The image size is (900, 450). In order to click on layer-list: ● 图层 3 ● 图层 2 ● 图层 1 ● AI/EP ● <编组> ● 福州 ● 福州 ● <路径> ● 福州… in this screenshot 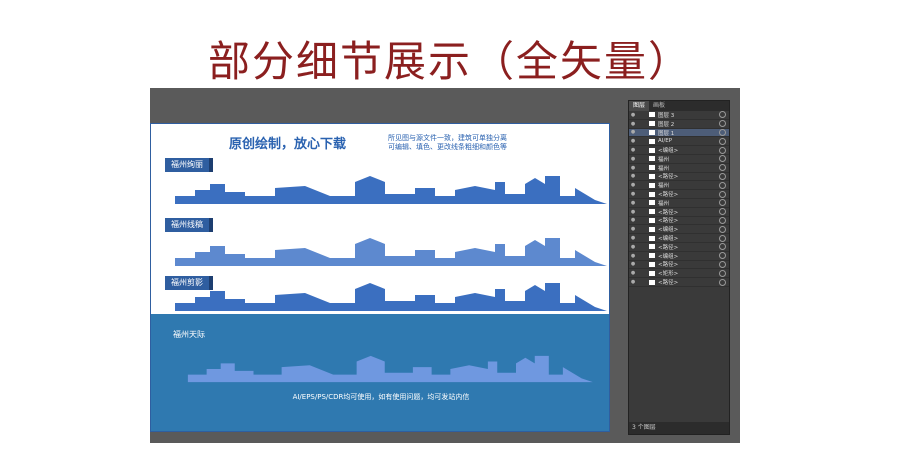, I will do `click(679, 199)`.